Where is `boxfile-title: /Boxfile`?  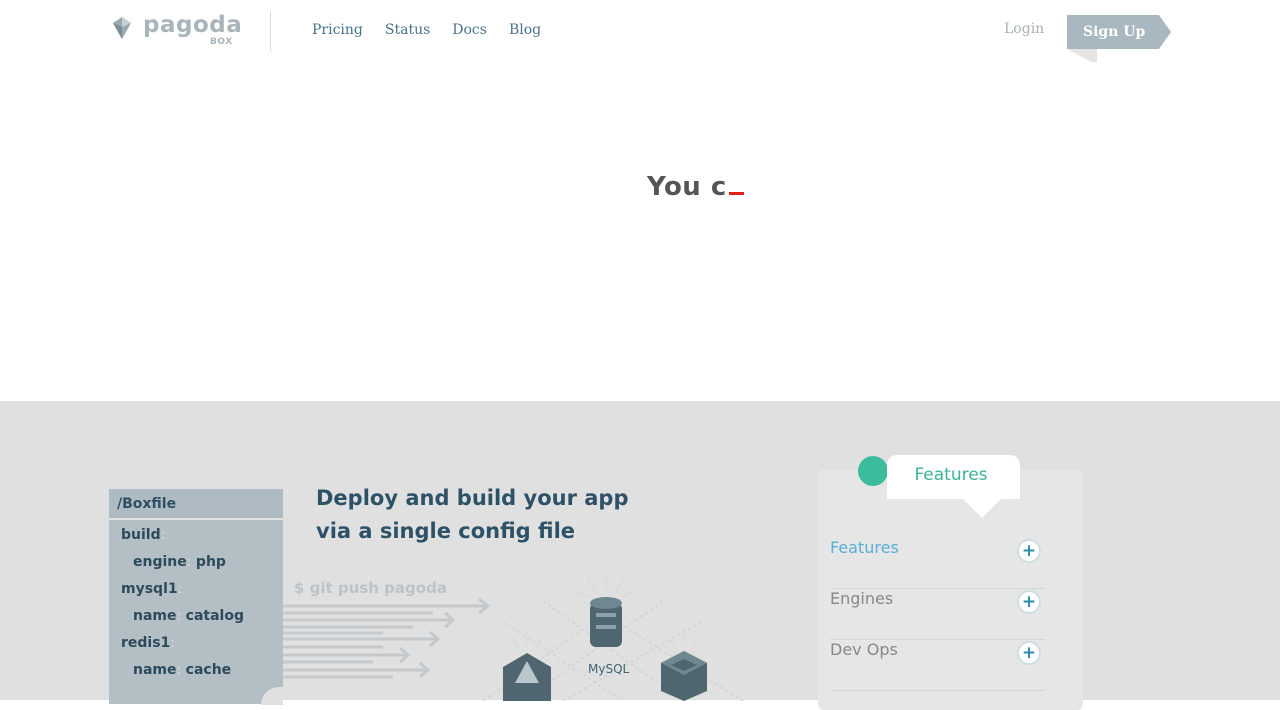 boxfile-title: /Boxfile is located at coordinates (196, 504).